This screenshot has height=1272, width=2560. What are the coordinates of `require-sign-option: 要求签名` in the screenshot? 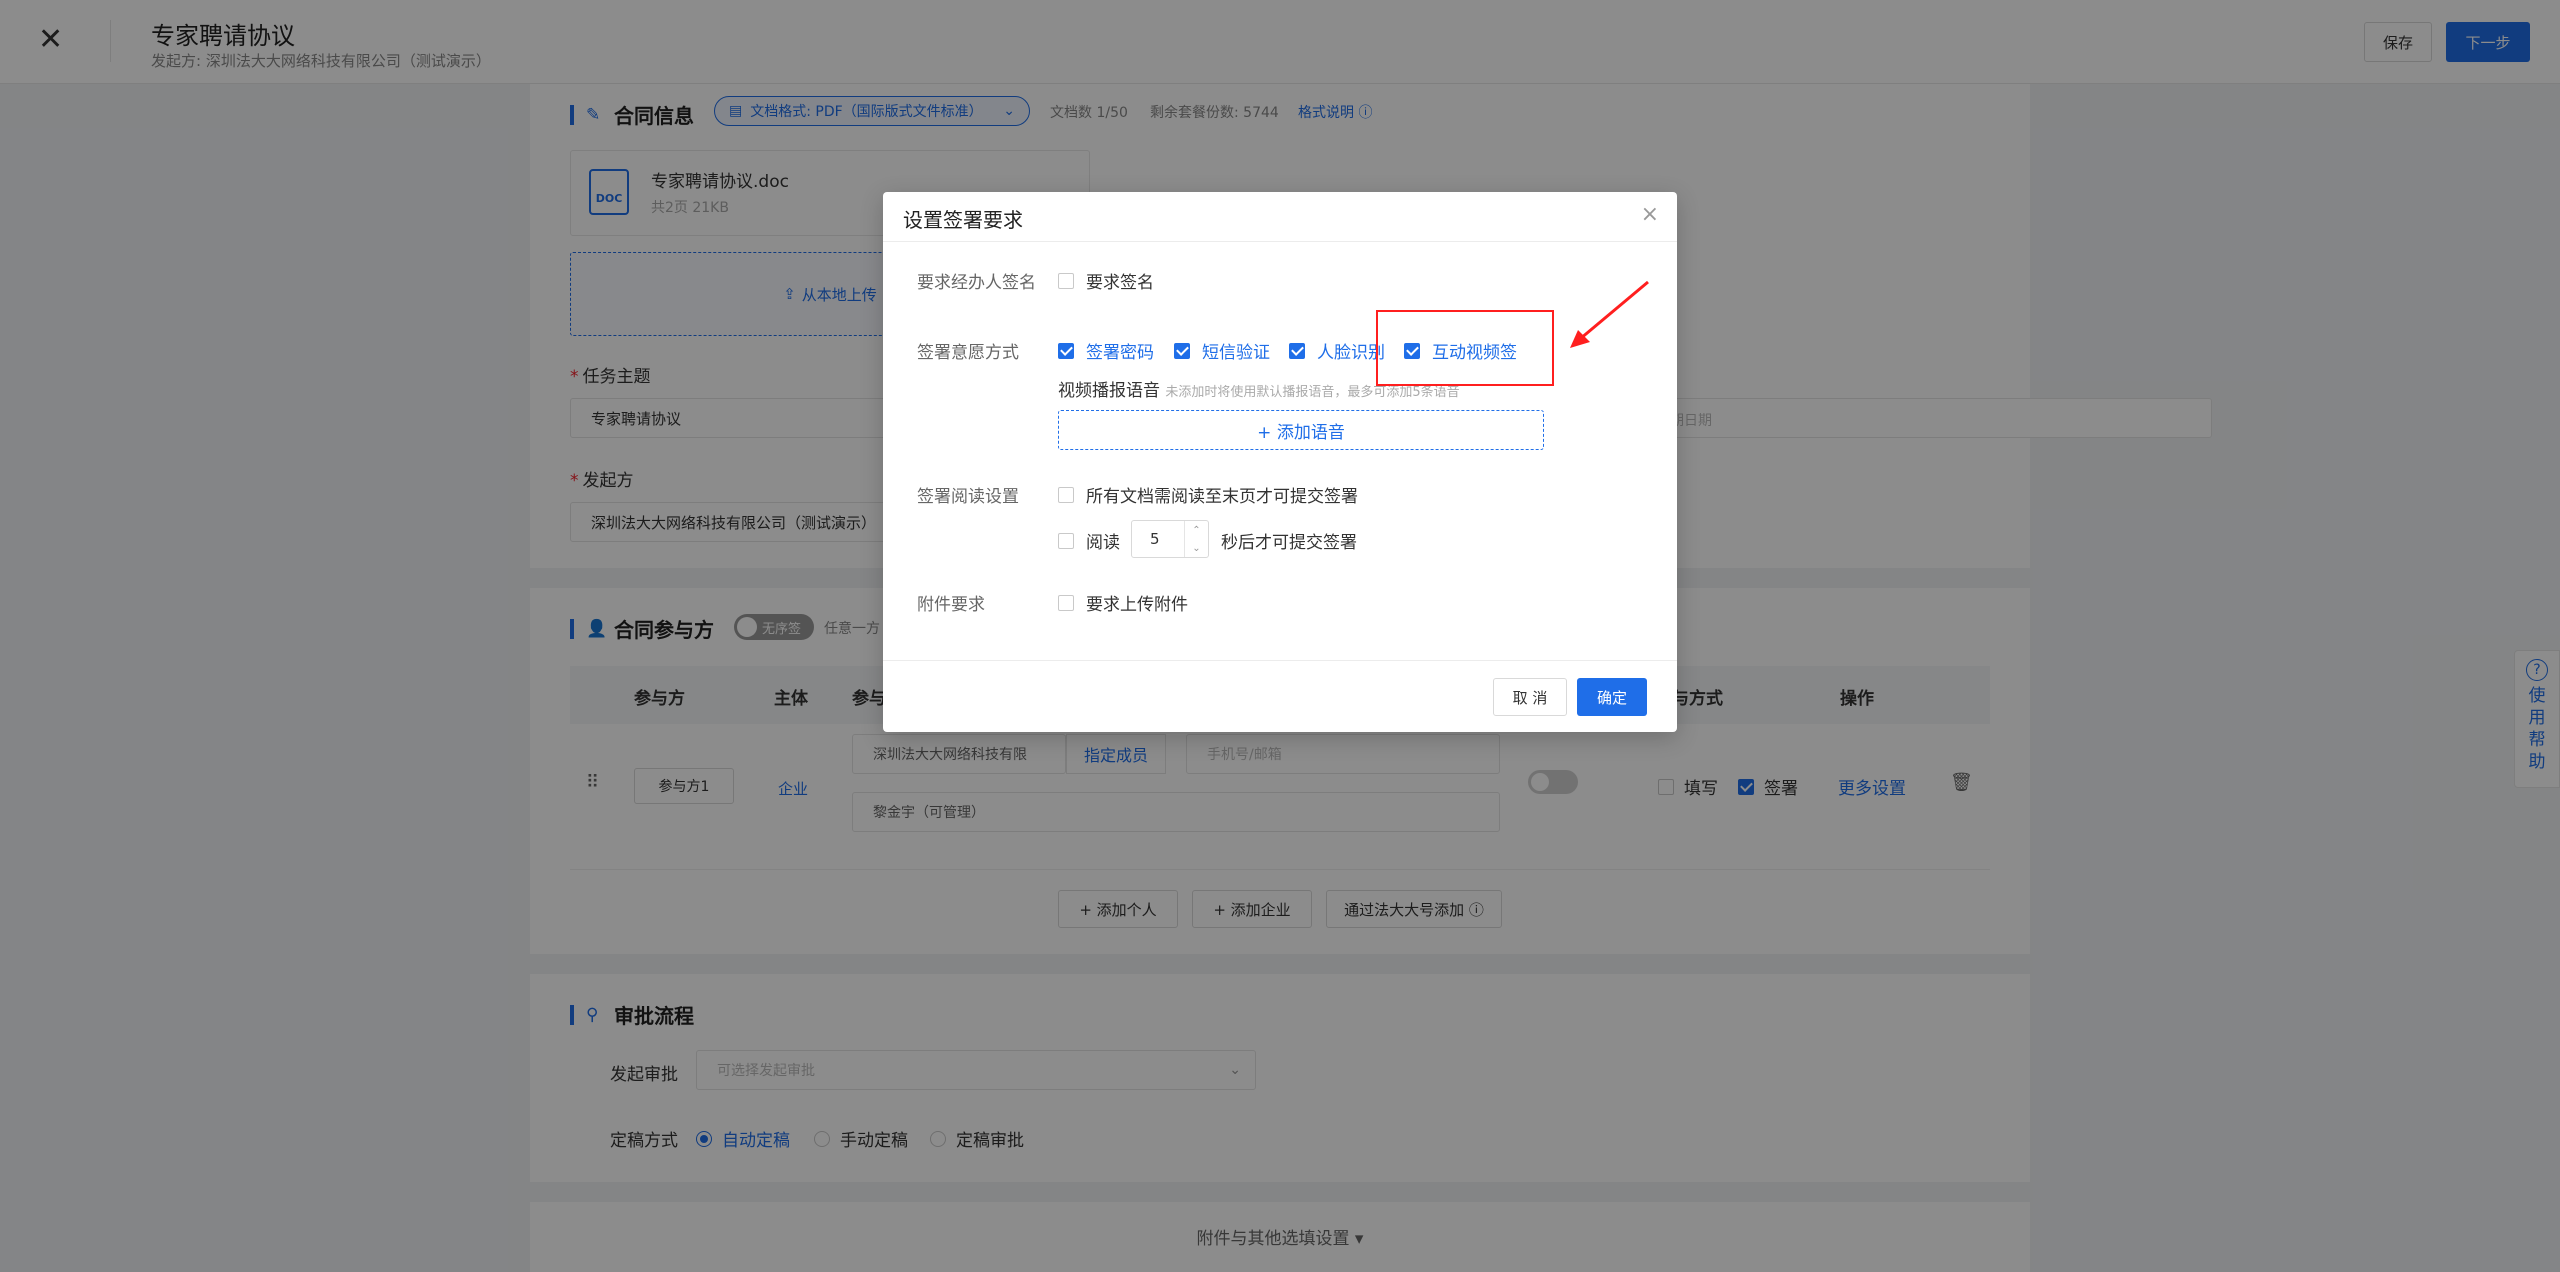 It's located at (1106, 280).